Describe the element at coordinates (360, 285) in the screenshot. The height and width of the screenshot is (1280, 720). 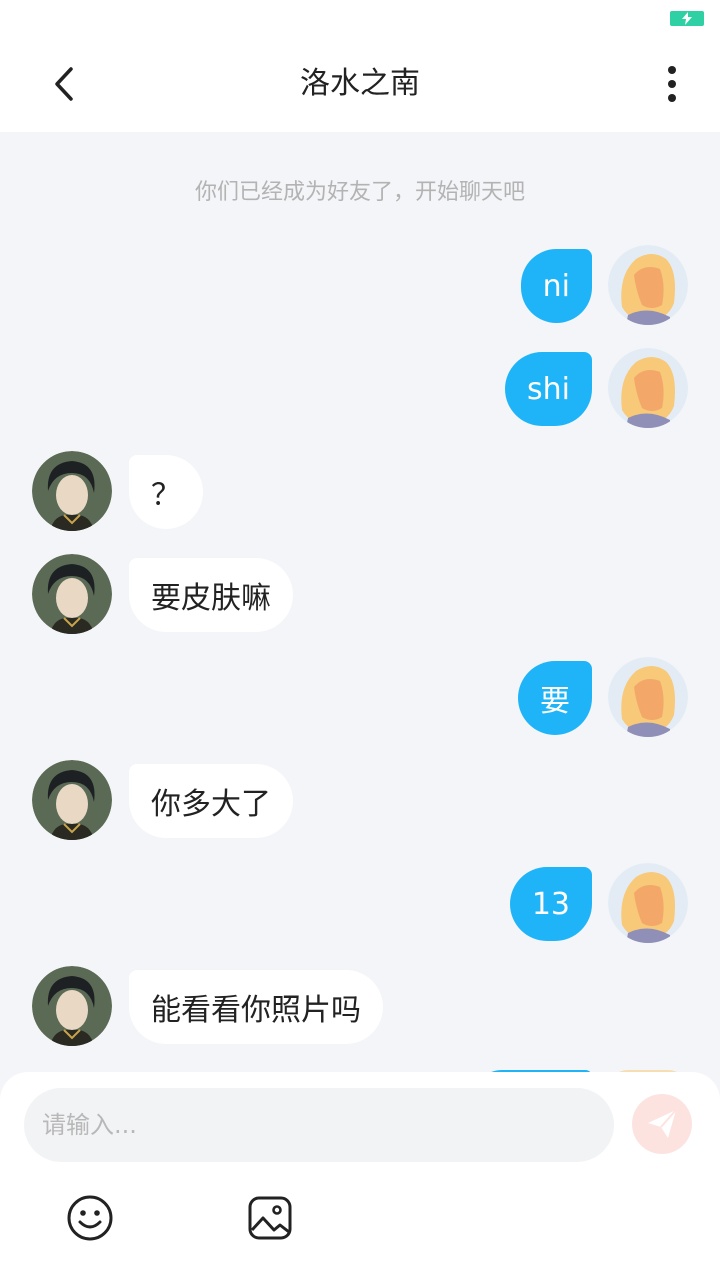
I see `message-row: ni` at that location.